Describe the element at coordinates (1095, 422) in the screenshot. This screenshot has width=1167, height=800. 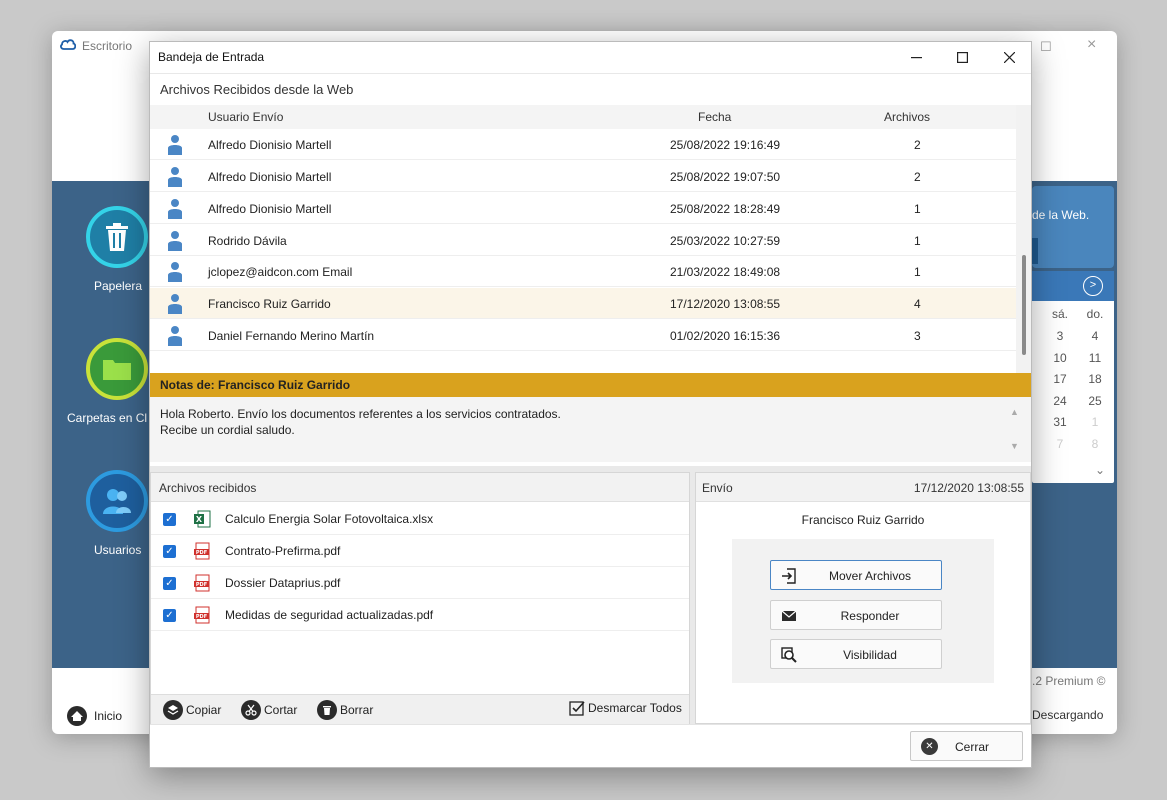
I see `calendar-day: 1` at that location.